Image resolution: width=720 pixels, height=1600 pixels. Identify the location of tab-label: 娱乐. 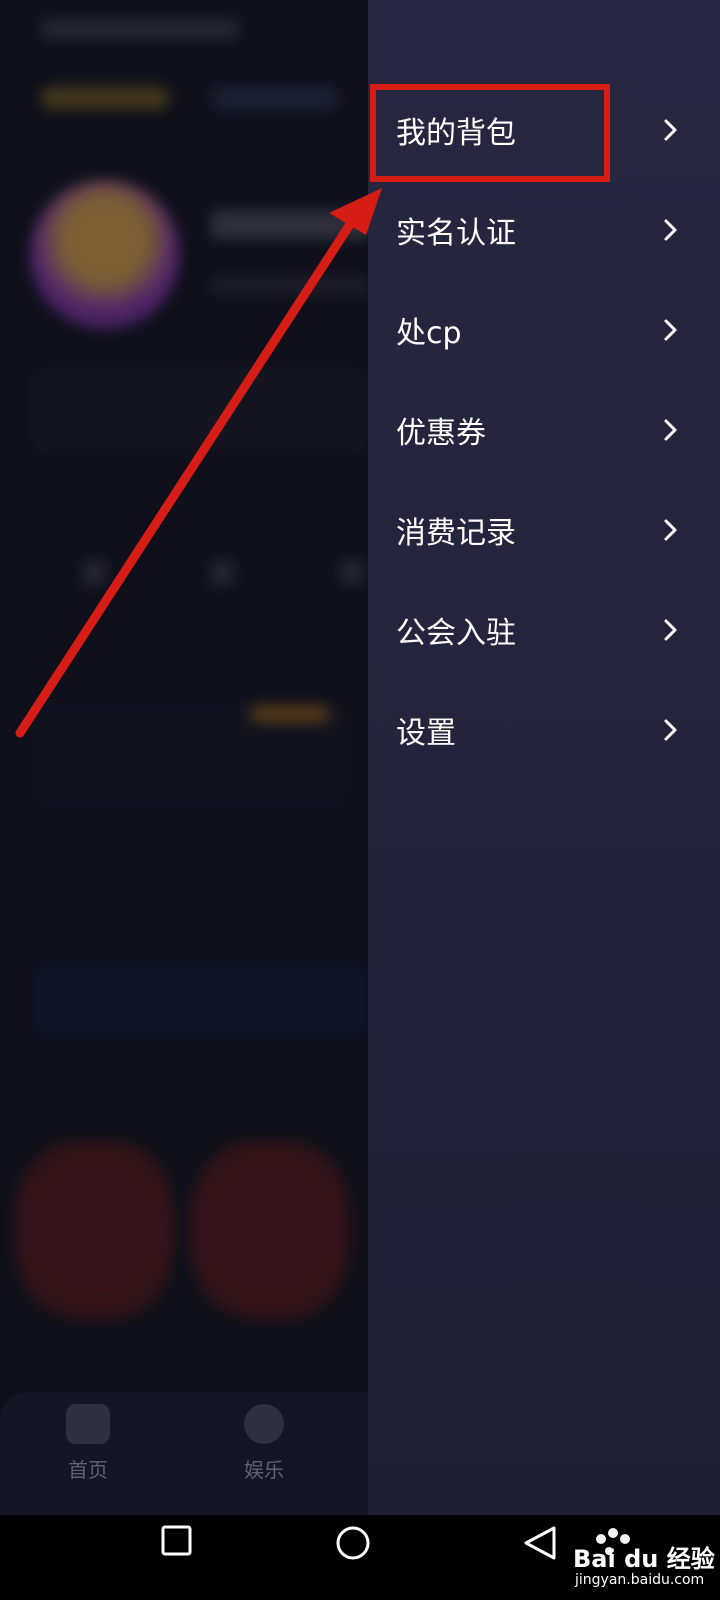
(264, 1470).